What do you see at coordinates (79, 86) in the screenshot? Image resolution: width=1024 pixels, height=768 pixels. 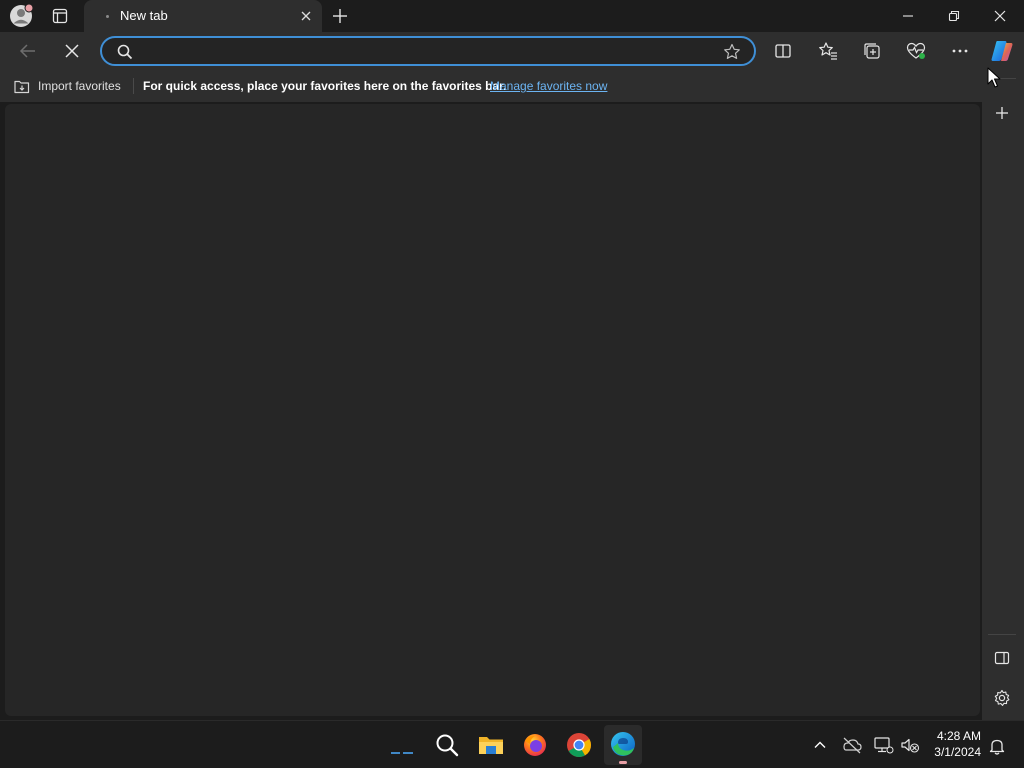 I see `import-favorites-label: Import favorites` at bounding box center [79, 86].